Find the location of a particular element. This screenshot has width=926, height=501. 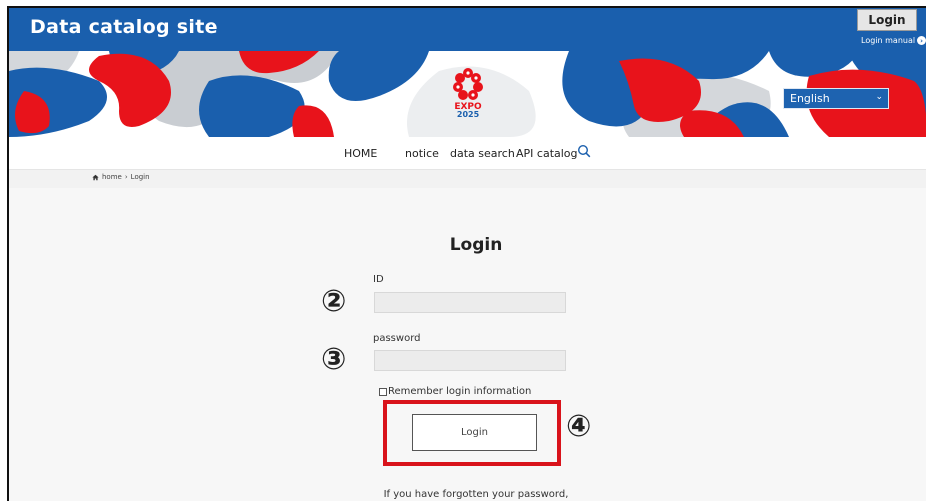

login-manual-link: Login manual › is located at coordinates (893, 40).